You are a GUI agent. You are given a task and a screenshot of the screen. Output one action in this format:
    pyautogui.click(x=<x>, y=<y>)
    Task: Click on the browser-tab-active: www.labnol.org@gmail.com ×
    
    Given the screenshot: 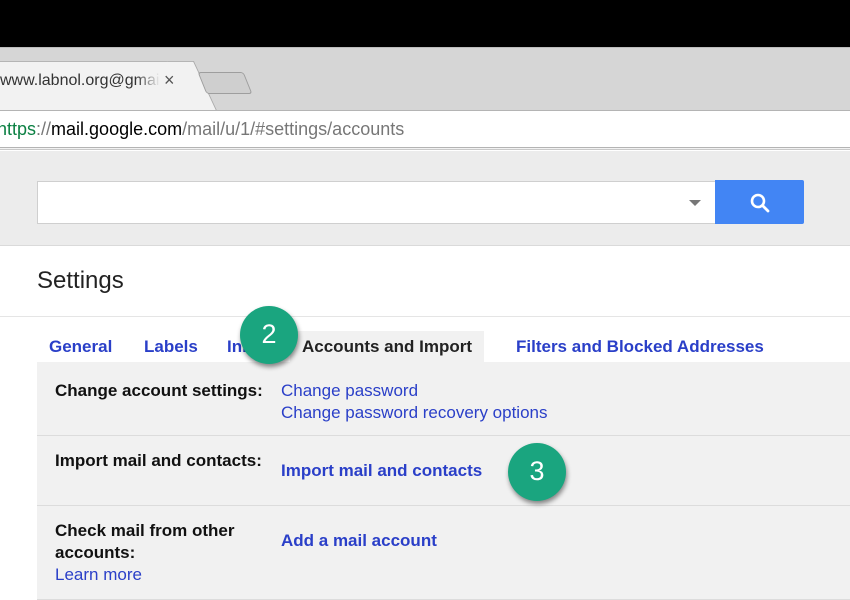 What is the action you would take?
    pyautogui.click(x=95, y=86)
    